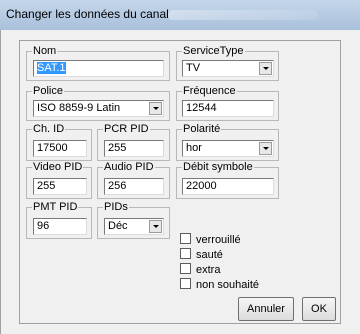 This screenshot has width=360, height=334. Describe the element at coordinates (58, 167) in the screenshot. I see `video-pid-label: Video PID` at that location.